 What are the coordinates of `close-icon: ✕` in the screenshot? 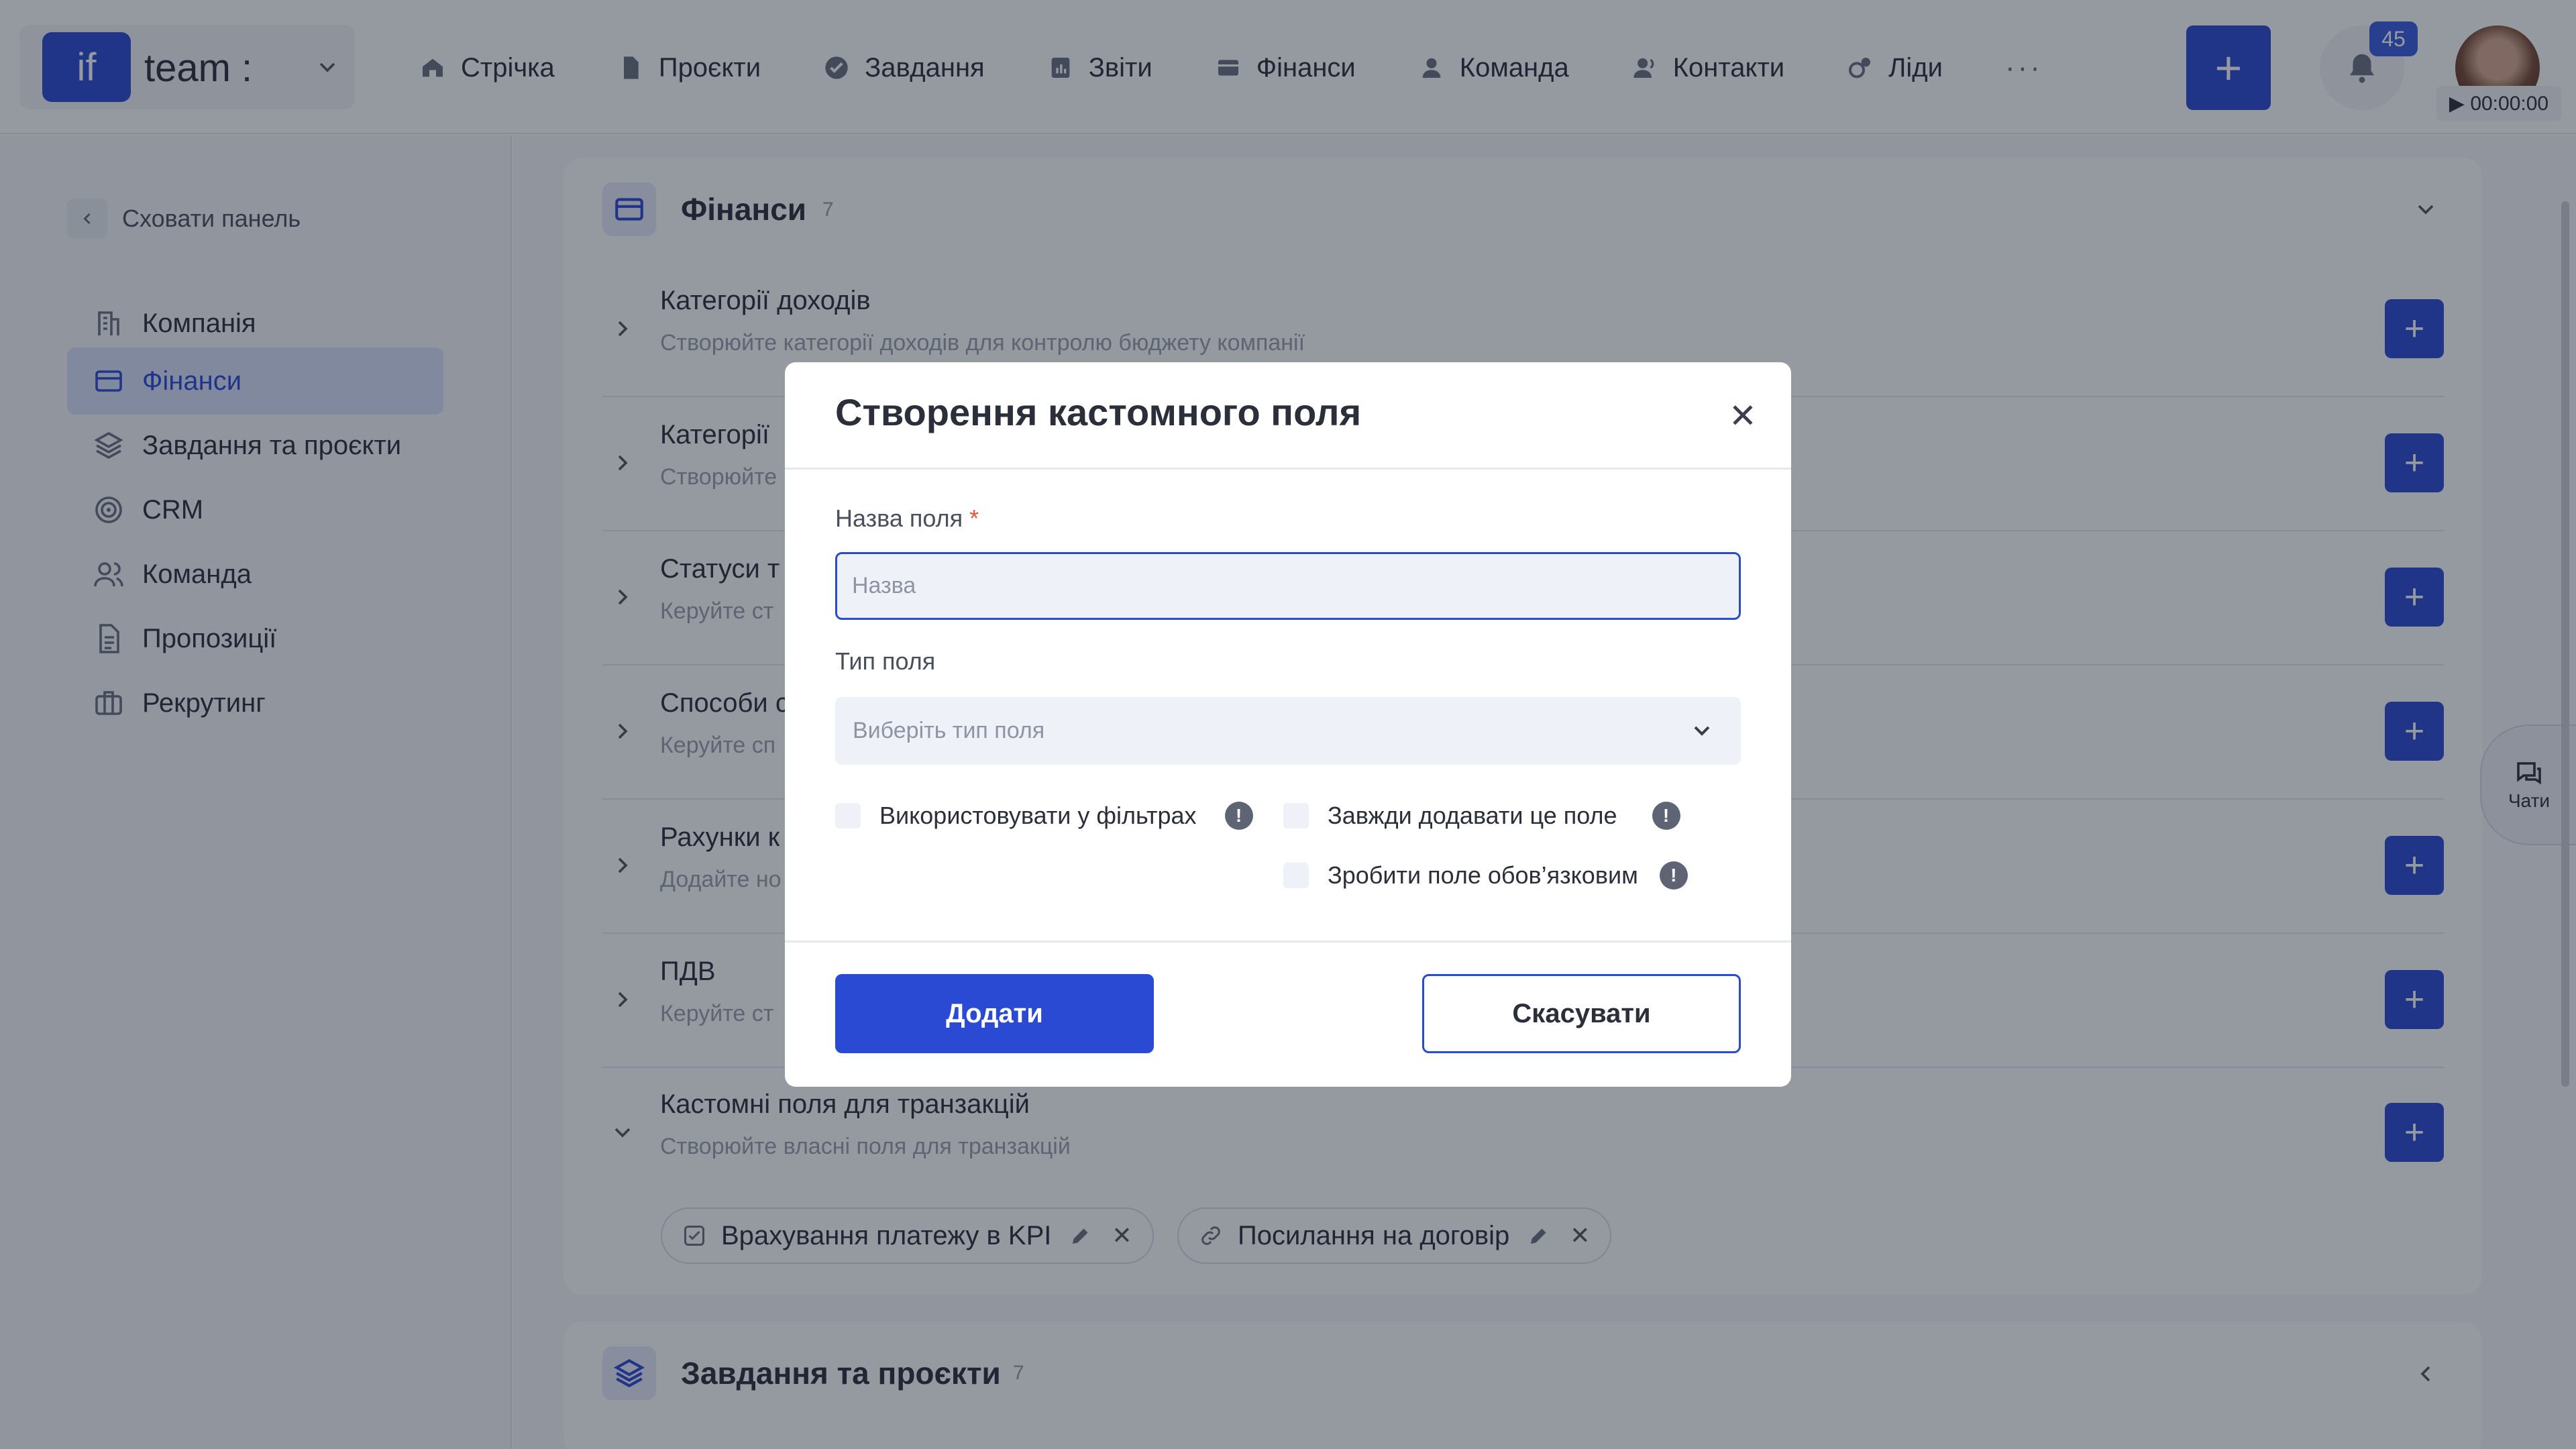 It's located at (1743, 416).